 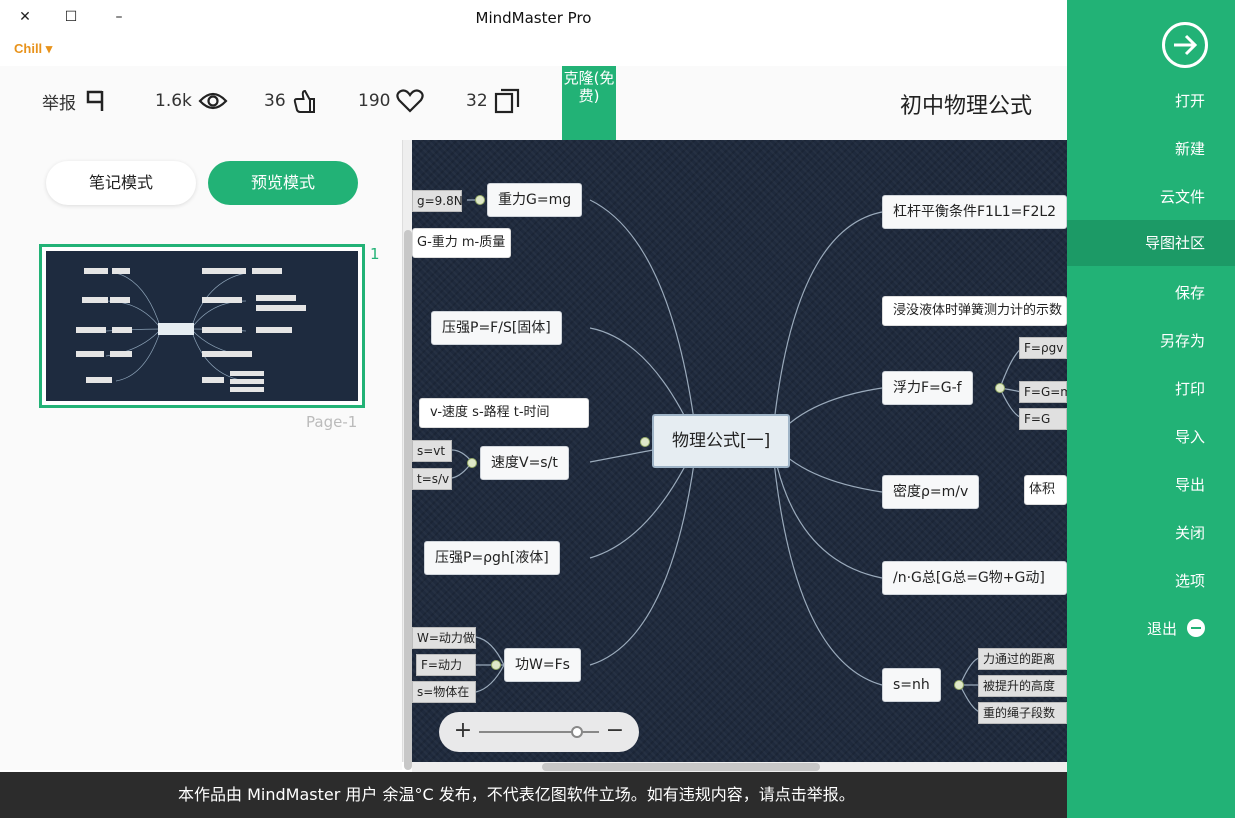 What do you see at coordinates (496, 328) in the screenshot?
I see `node-pressure-solid: 压强P=F/S[固体]` at bounding box center [496, 328].